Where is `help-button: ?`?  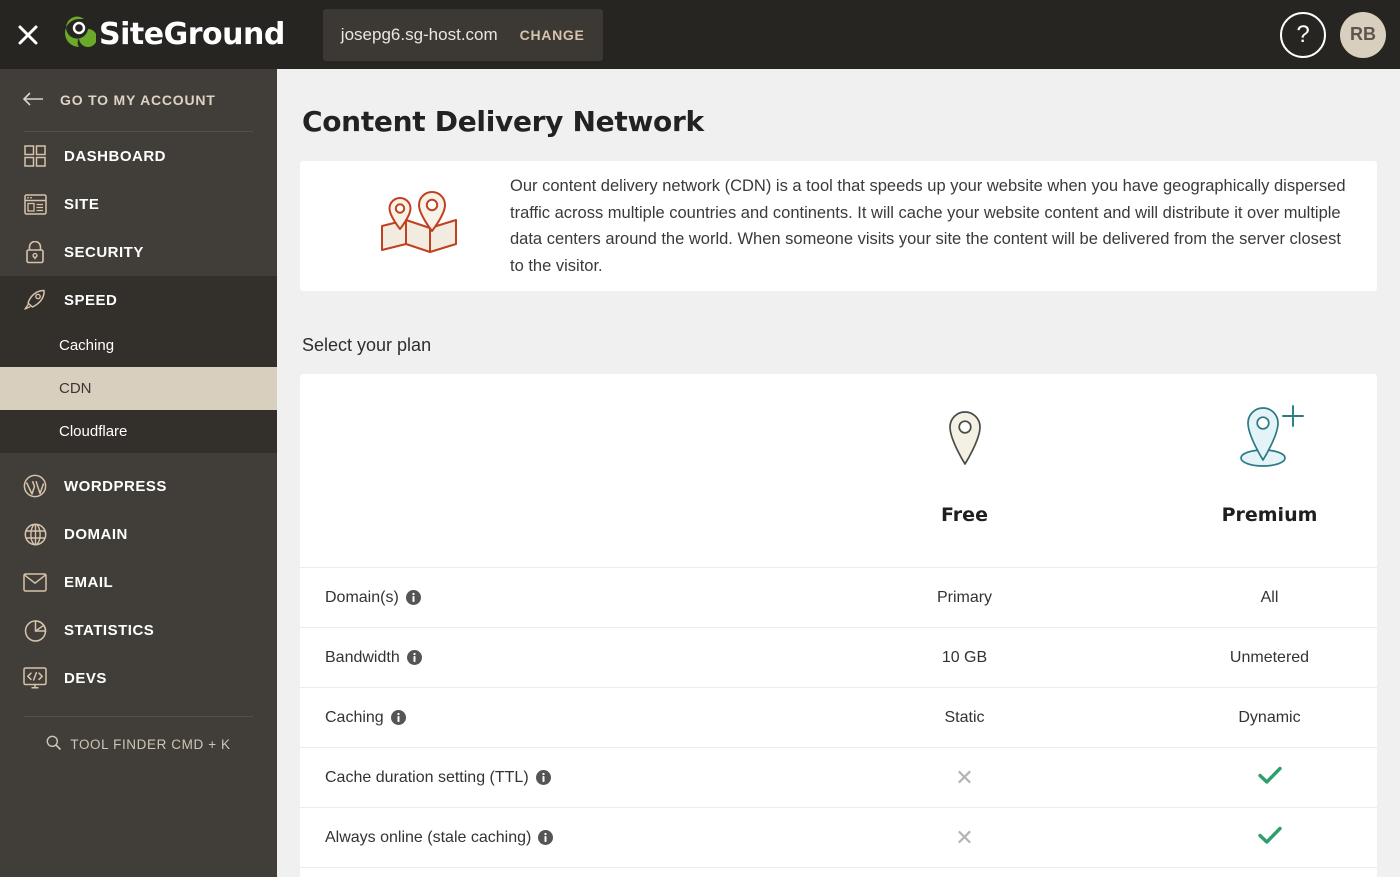
help-button: ? is located at coordinates (1303, 34).